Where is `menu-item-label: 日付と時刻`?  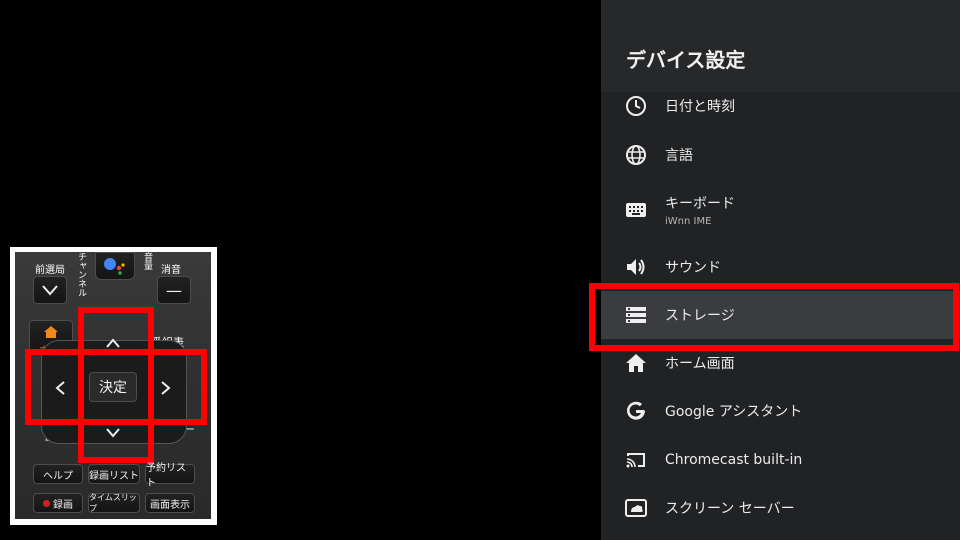
menu-item-label: 日付と時刻 is located at coordinates (700, 107).